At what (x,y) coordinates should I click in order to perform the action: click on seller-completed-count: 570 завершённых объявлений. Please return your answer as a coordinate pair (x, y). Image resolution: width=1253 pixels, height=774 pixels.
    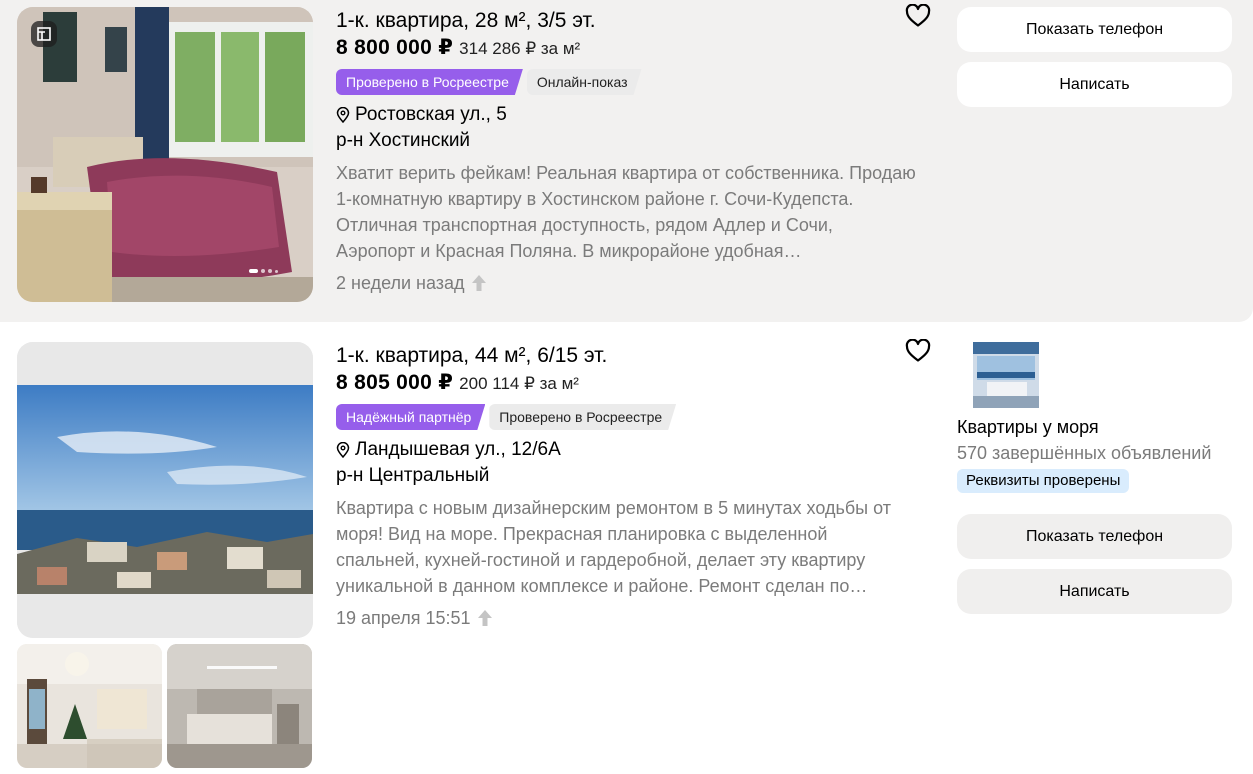
    Looking at the image, I should click on (1084, 453).